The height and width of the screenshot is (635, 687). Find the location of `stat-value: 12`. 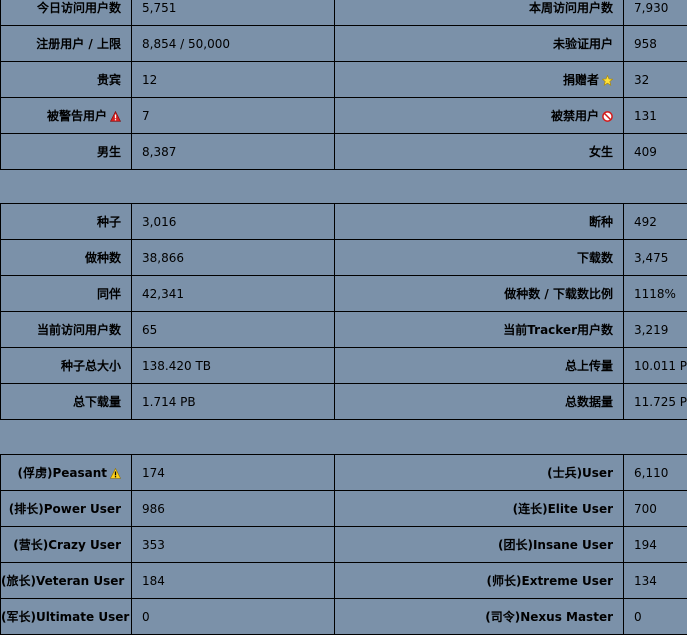

stat-value: 12 is located at coordinates (233, 80).